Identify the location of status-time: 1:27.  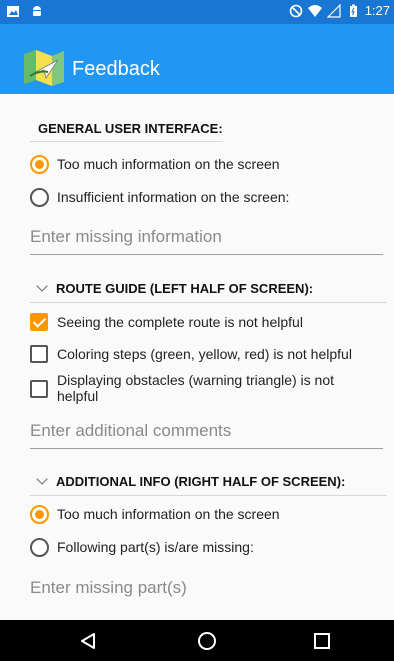
(377, 10).